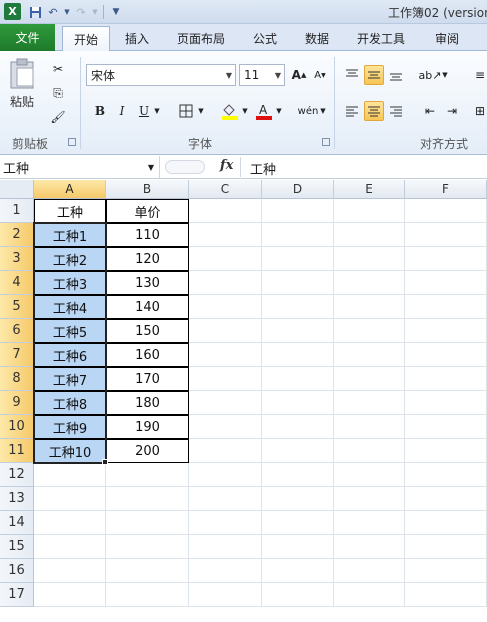  I want to click on bold-button: B, so click(100, 111).